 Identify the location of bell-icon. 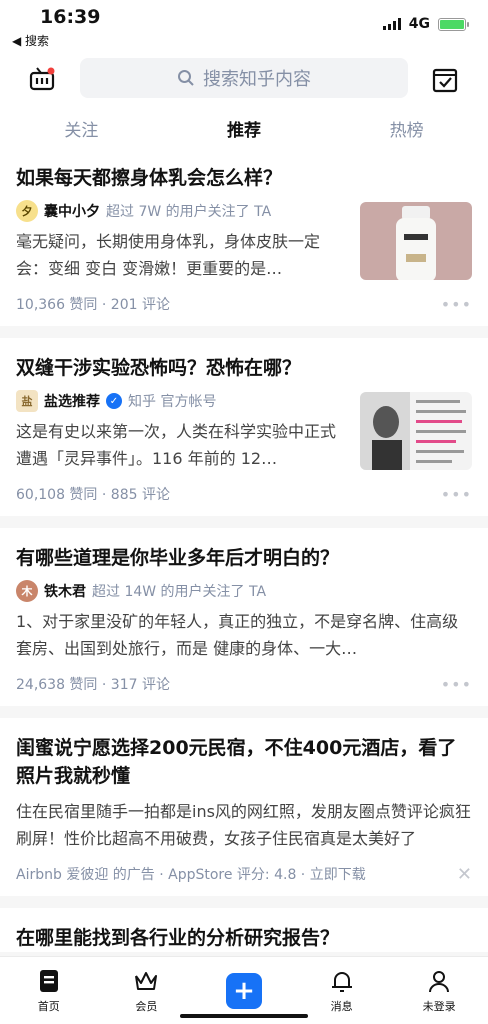
(341, 981).